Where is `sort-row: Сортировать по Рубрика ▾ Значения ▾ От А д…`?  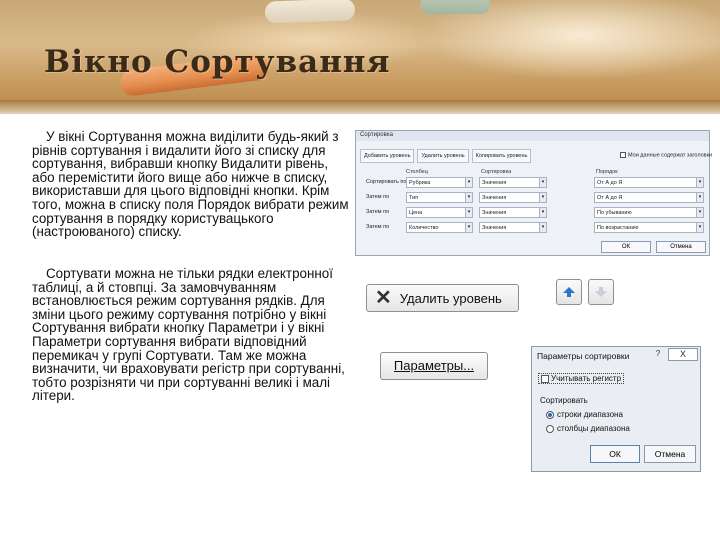
sort-row: Сортировать по Рубрика ▾ Значения ▾ От А д… is located at coordinates (534, 183).